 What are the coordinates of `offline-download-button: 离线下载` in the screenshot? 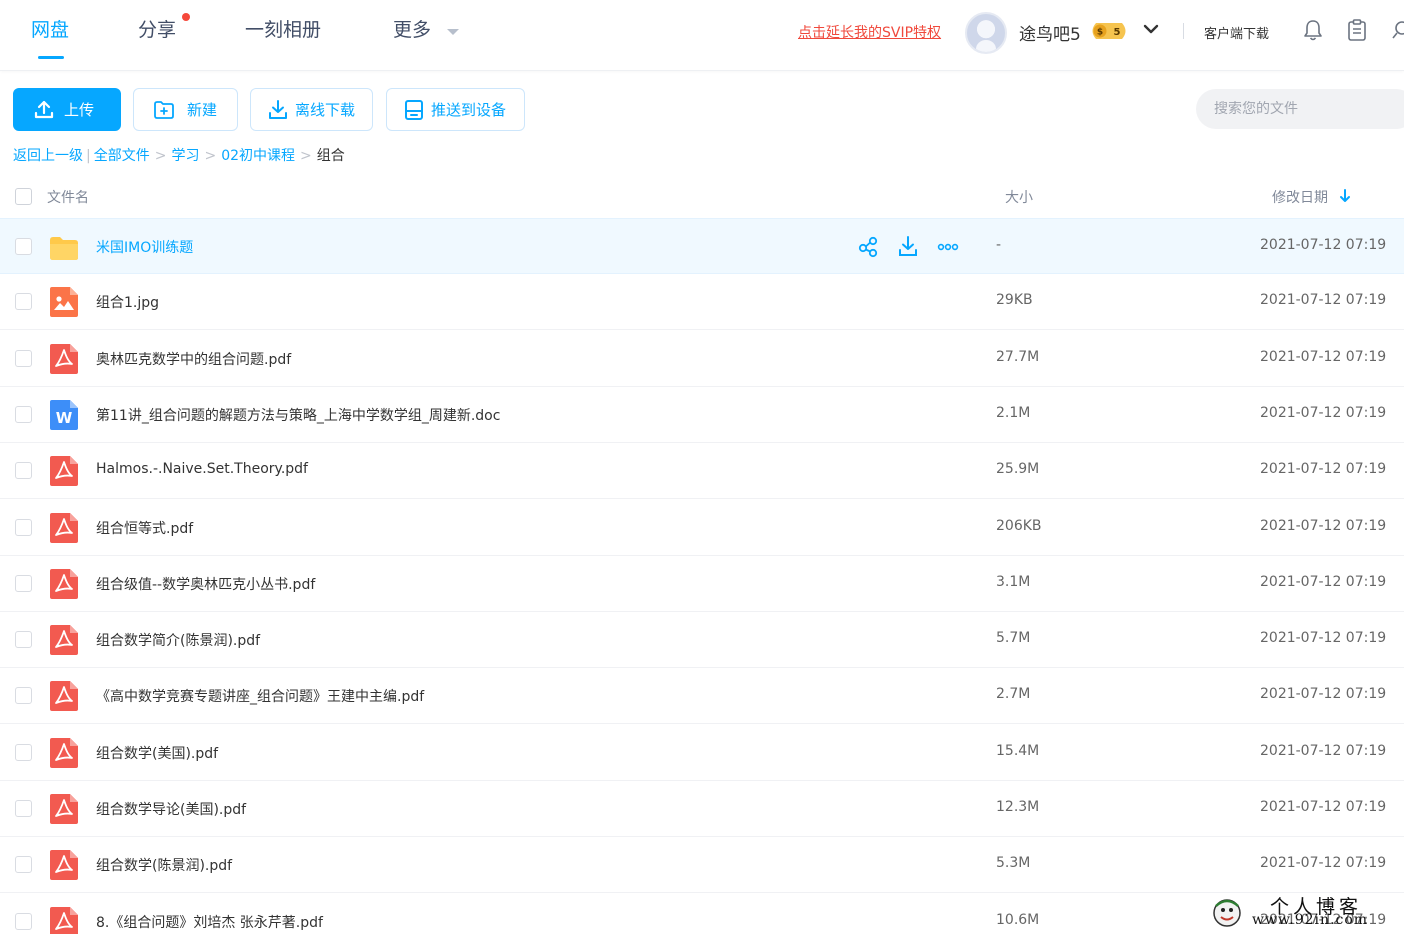 It's located at (311, 109).